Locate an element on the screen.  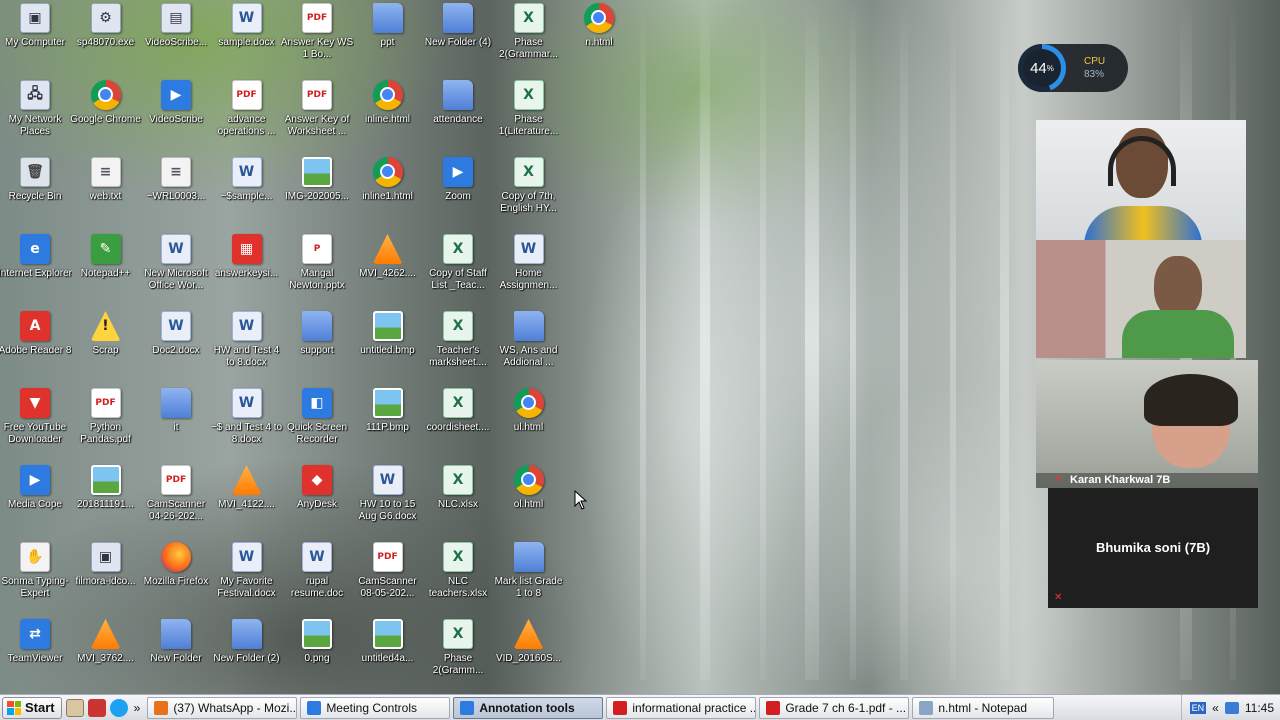
desktop-icon: P Mangal Newton.pptx is located at coordinates (317, 267).